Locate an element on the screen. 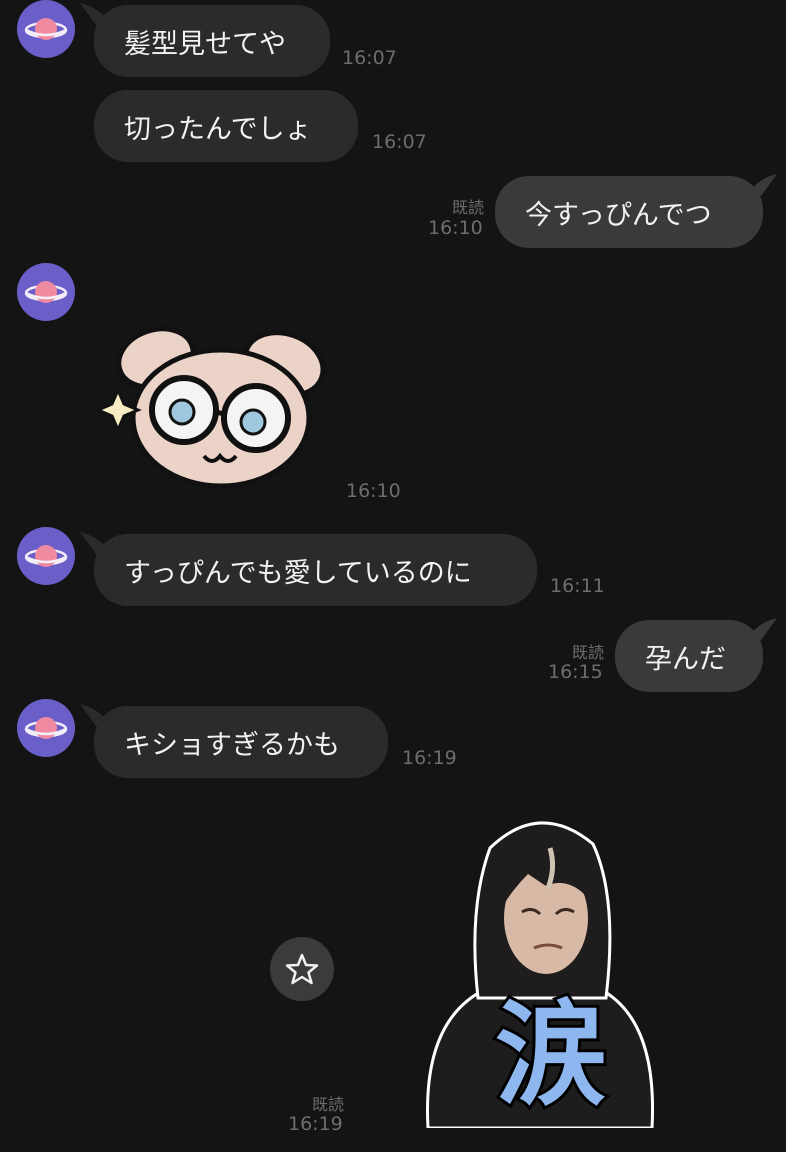  incoming-message-bubble: キショすぎるかも is located at coordinates (234, 741).